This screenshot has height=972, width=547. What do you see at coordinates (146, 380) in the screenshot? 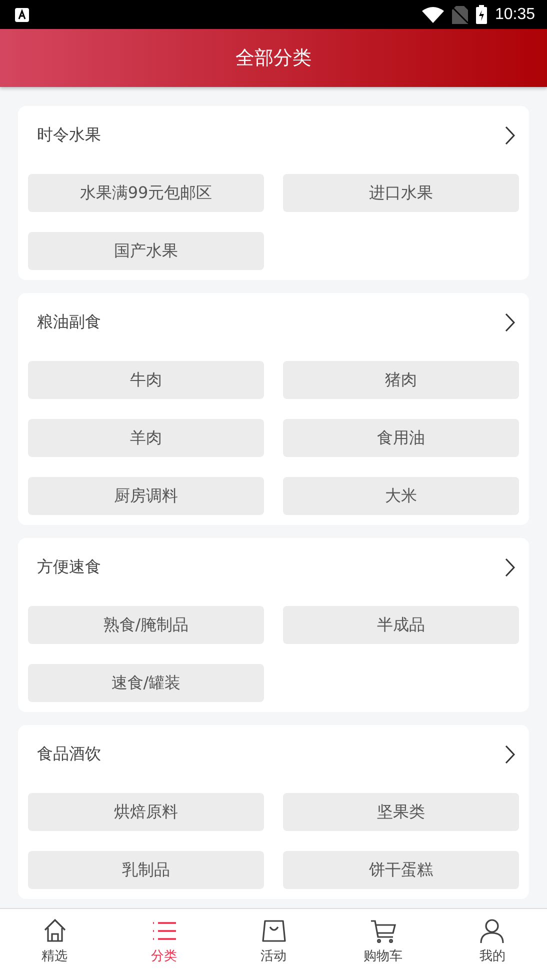
I see `subcategory-button: 牛肉` at bounding box center [146, 380].